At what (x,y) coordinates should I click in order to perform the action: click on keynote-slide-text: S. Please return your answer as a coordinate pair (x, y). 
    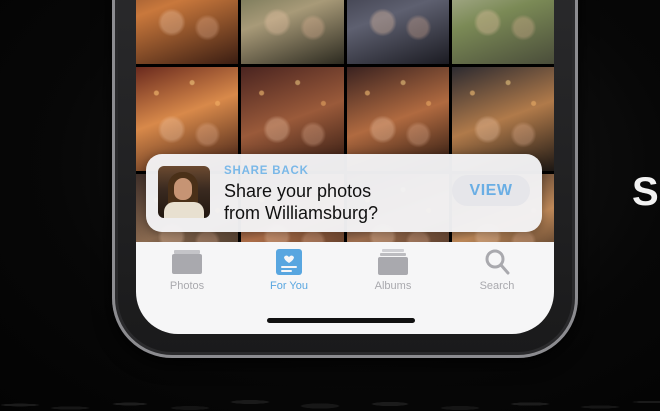
    Looking at the image, I should click on (646, 192).